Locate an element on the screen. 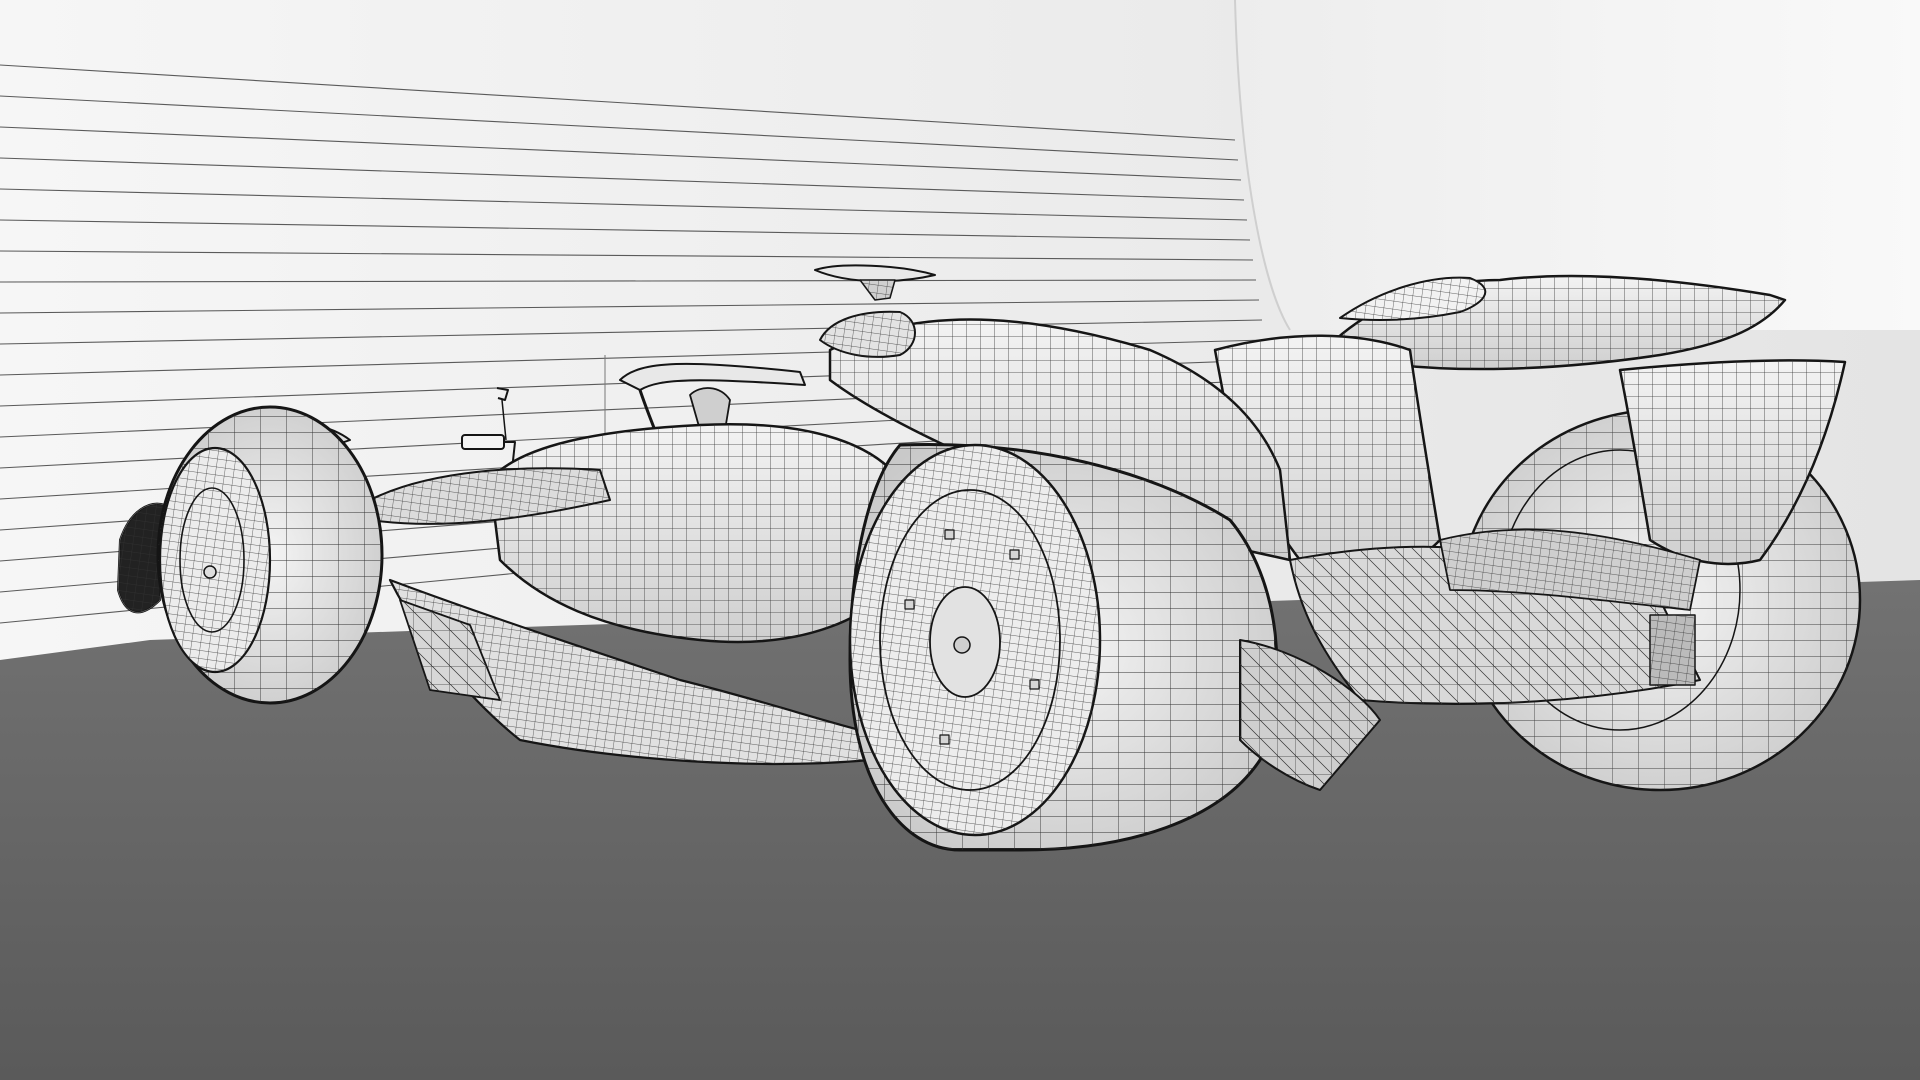 The height and width of the screenshot is (1080, 1920). rear-gearbox is located at coordinates (1495, 616).